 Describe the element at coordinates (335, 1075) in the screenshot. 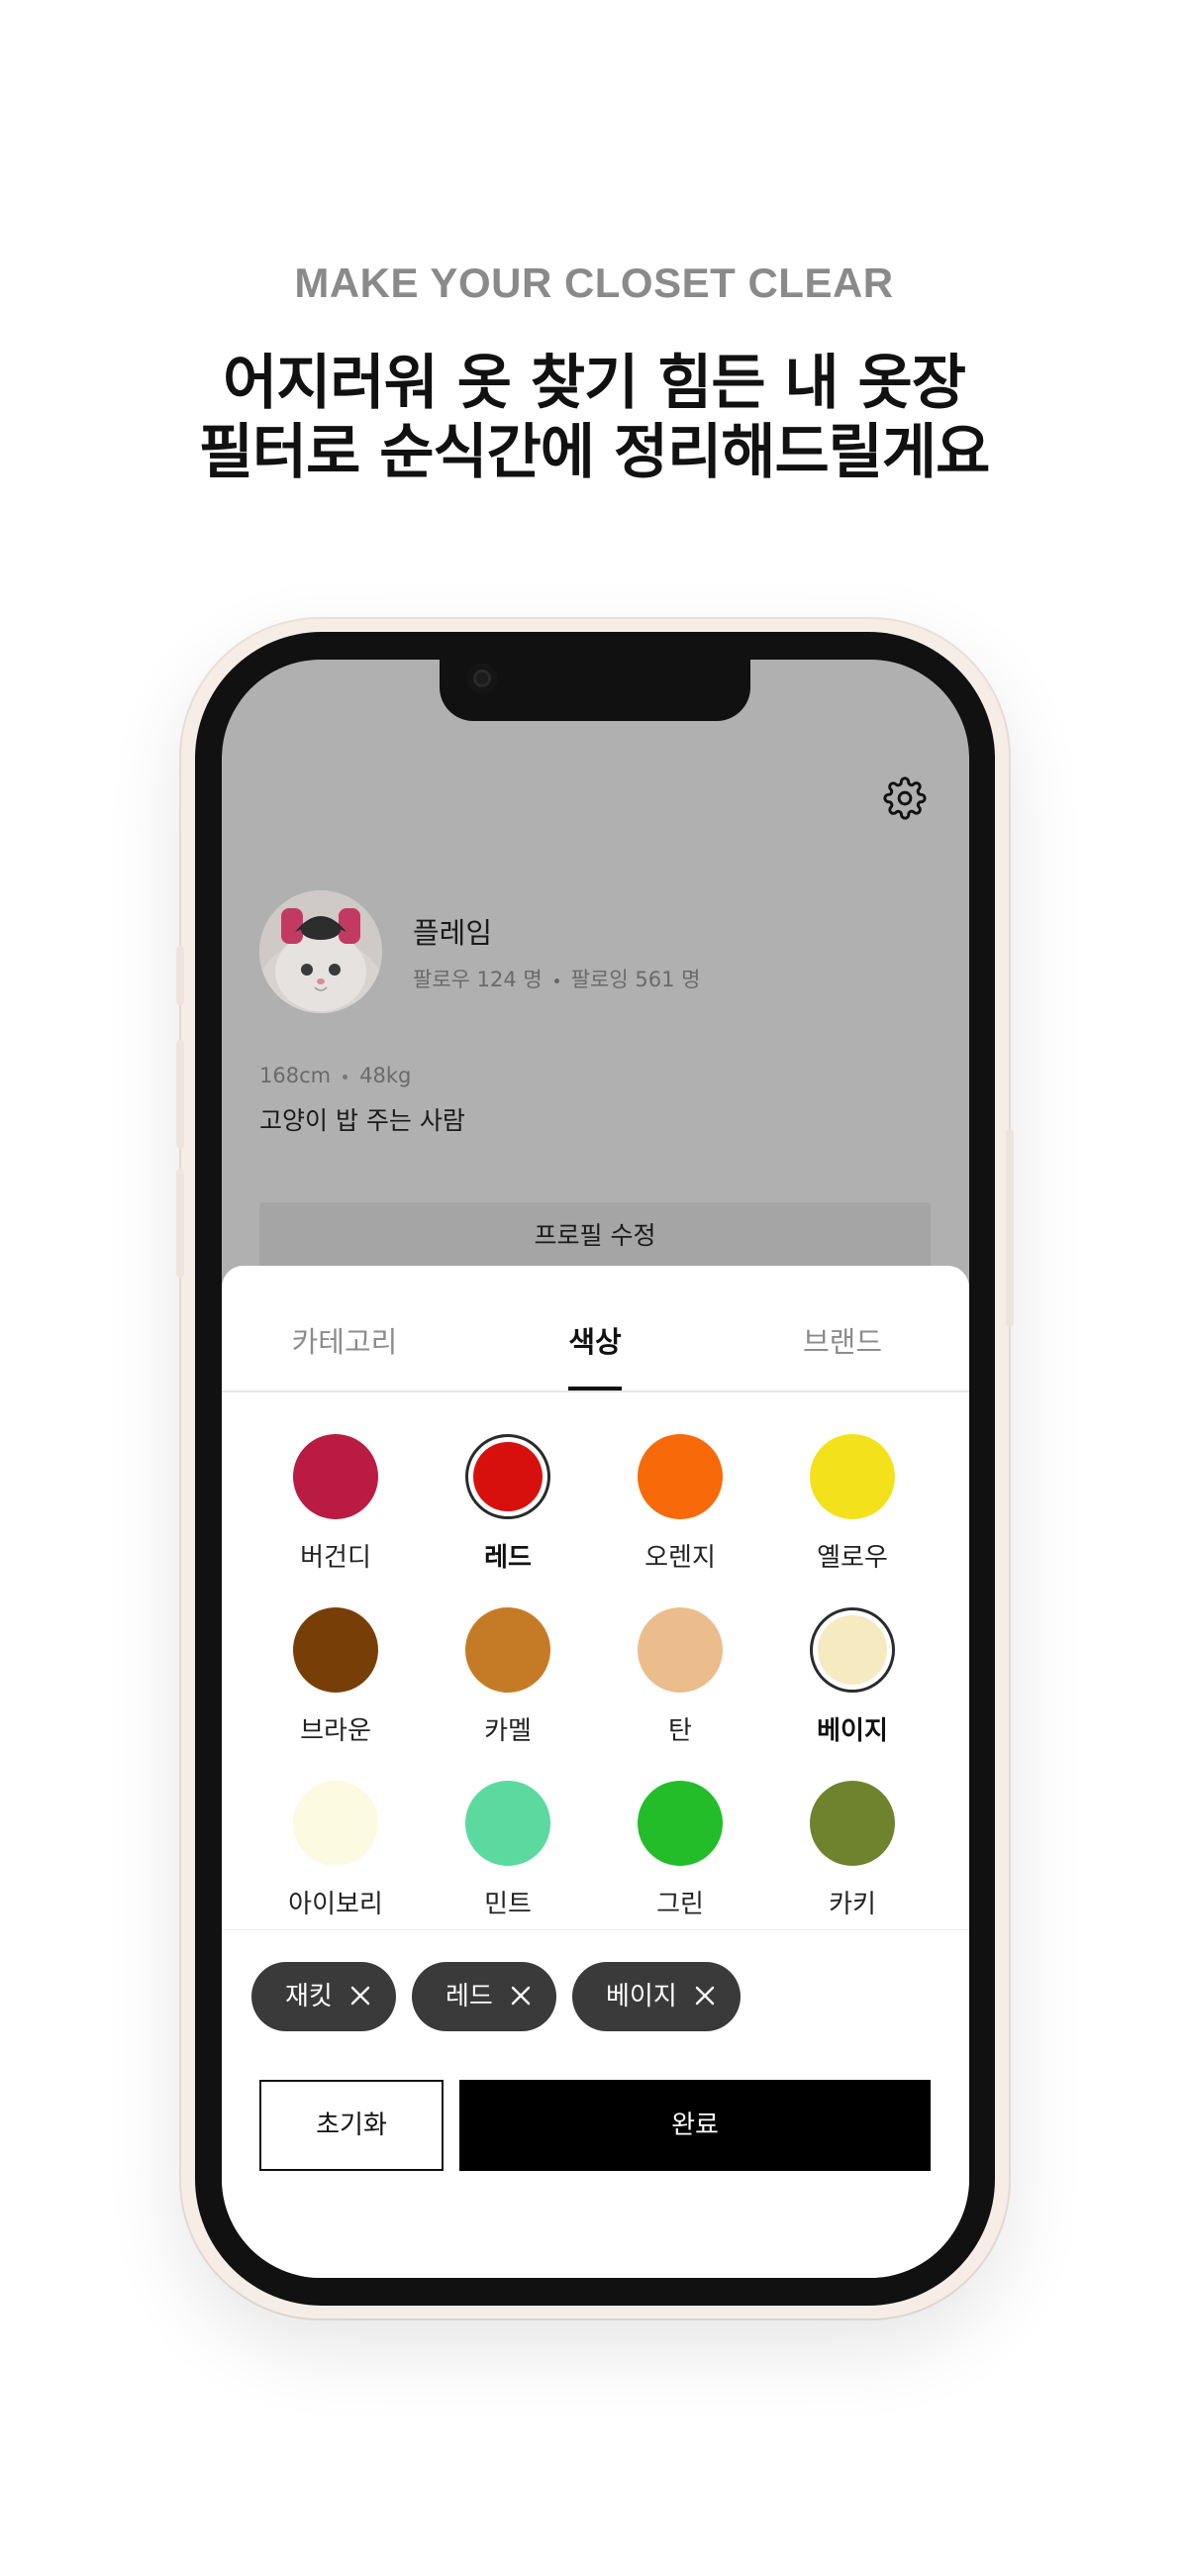

I see `body-stats: 168cm 48kg` at that location.